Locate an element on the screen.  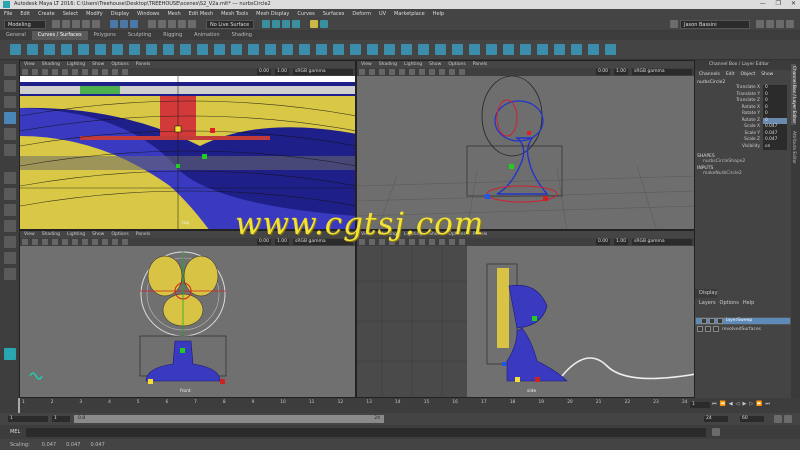
side-by-side-layout-icon is located at coordinates (9, 210).